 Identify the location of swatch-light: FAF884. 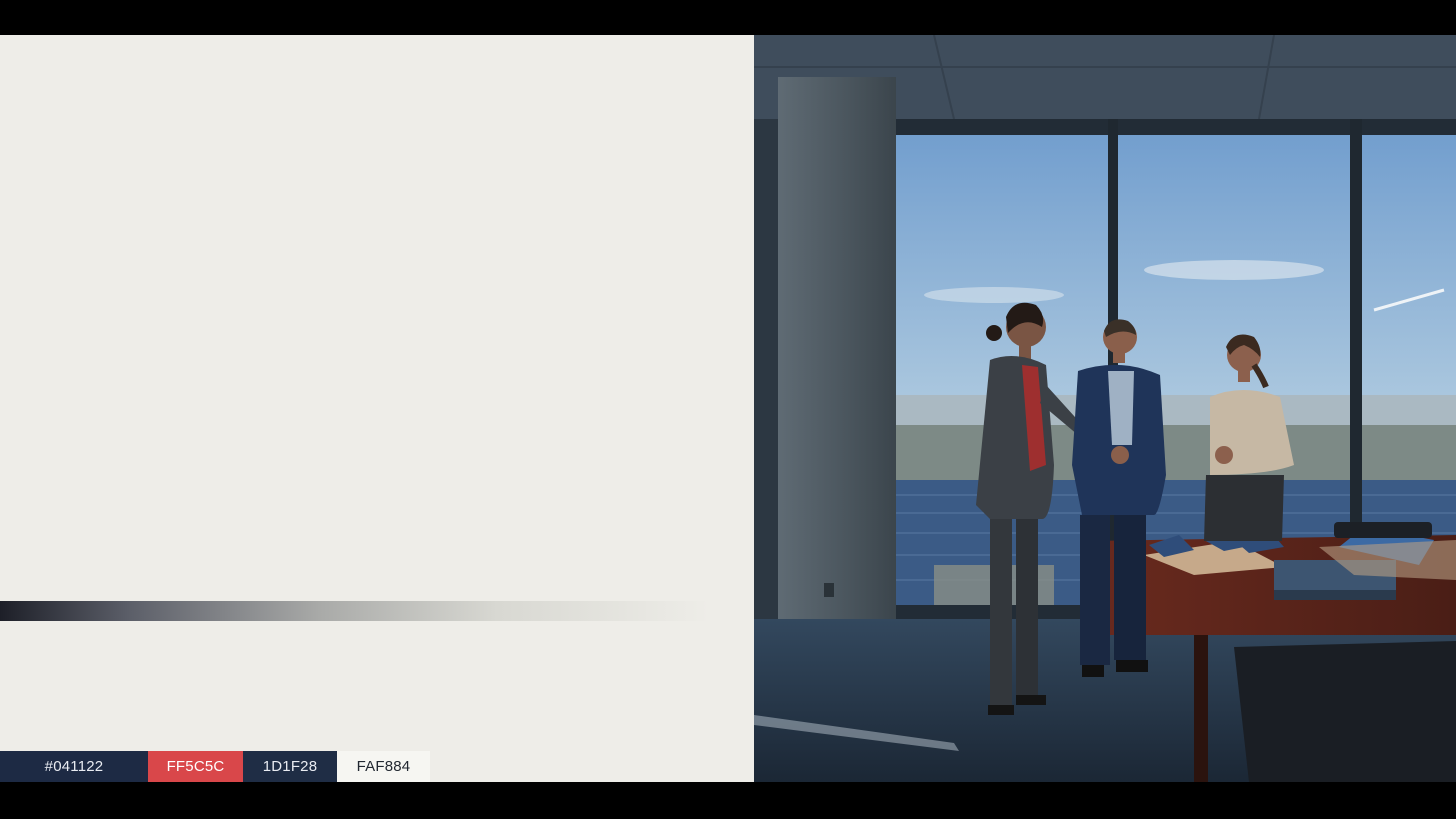
(383, 766).